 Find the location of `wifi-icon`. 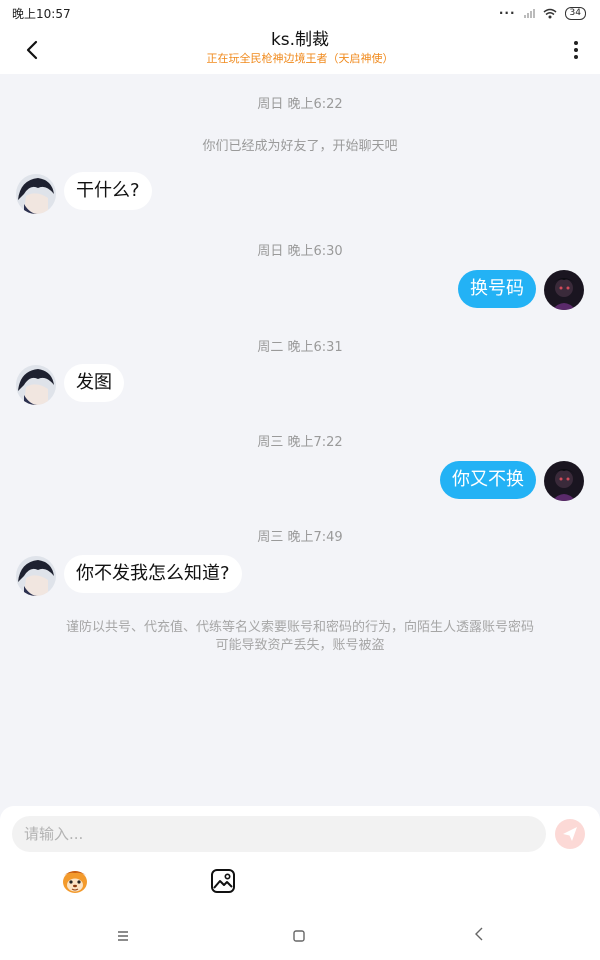

wifi-icon is located at coordinates (550, 13).